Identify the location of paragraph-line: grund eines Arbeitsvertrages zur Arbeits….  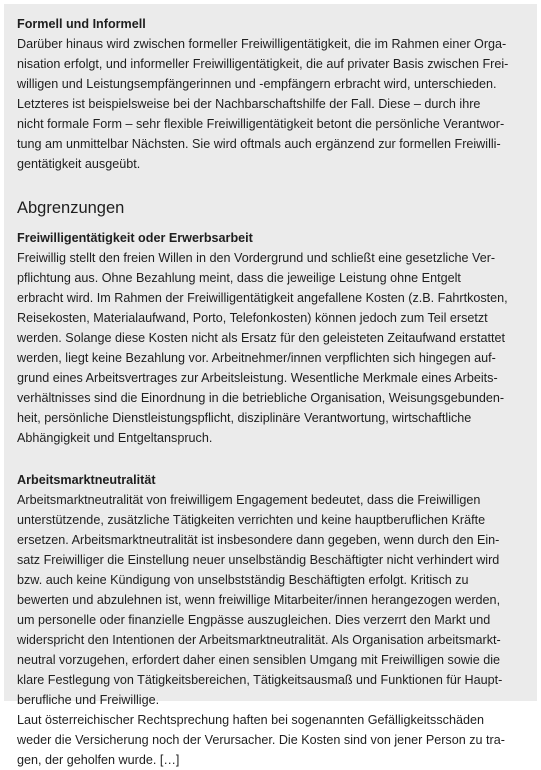
(257, 378).